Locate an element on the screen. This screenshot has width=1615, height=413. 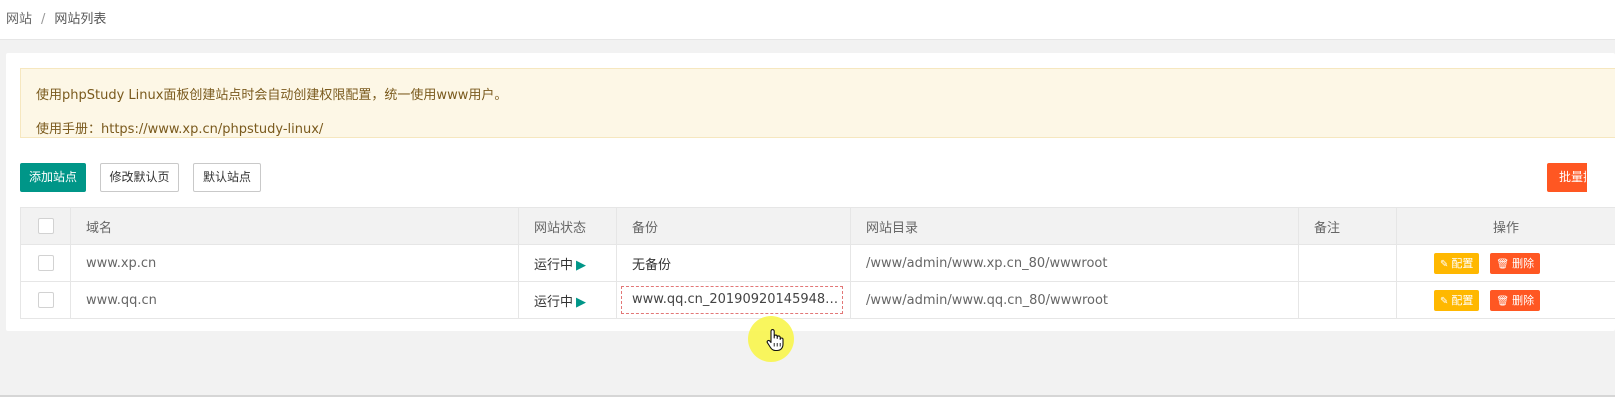
batch-operation-button: 批量操作 is located at coordinates (1567, 177).